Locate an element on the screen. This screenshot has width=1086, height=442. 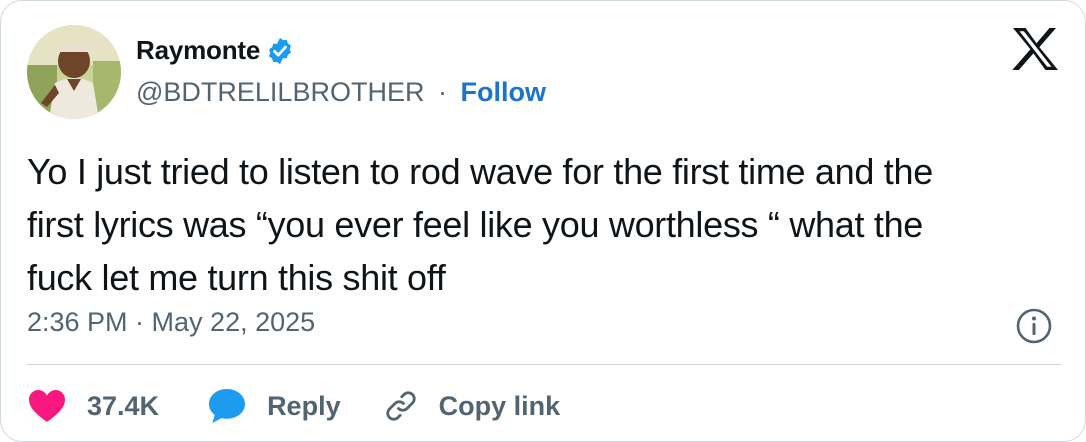
avatar-image is located at coordinates (74, 72).